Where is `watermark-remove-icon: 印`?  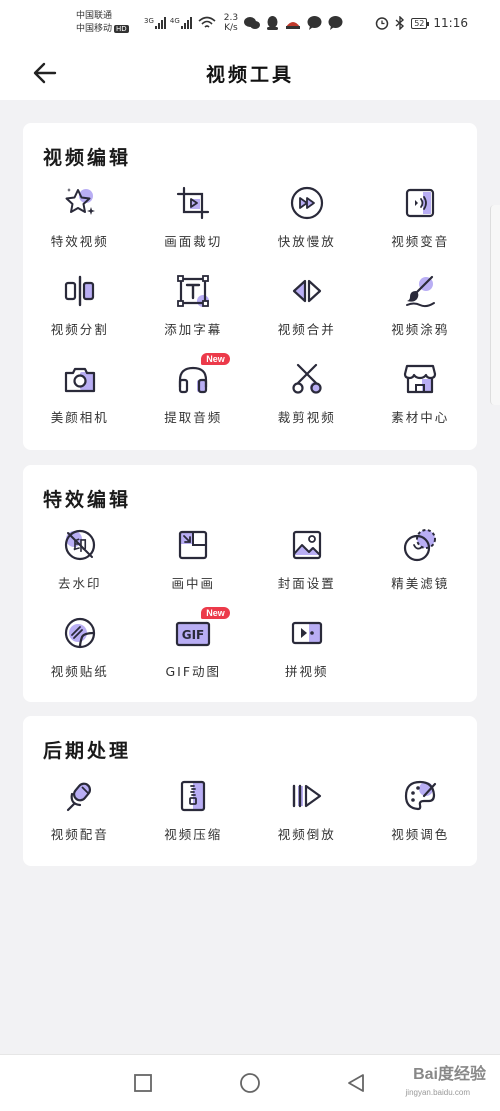 watermark-remove-icon: 印 is located at coordinates (79, 545).